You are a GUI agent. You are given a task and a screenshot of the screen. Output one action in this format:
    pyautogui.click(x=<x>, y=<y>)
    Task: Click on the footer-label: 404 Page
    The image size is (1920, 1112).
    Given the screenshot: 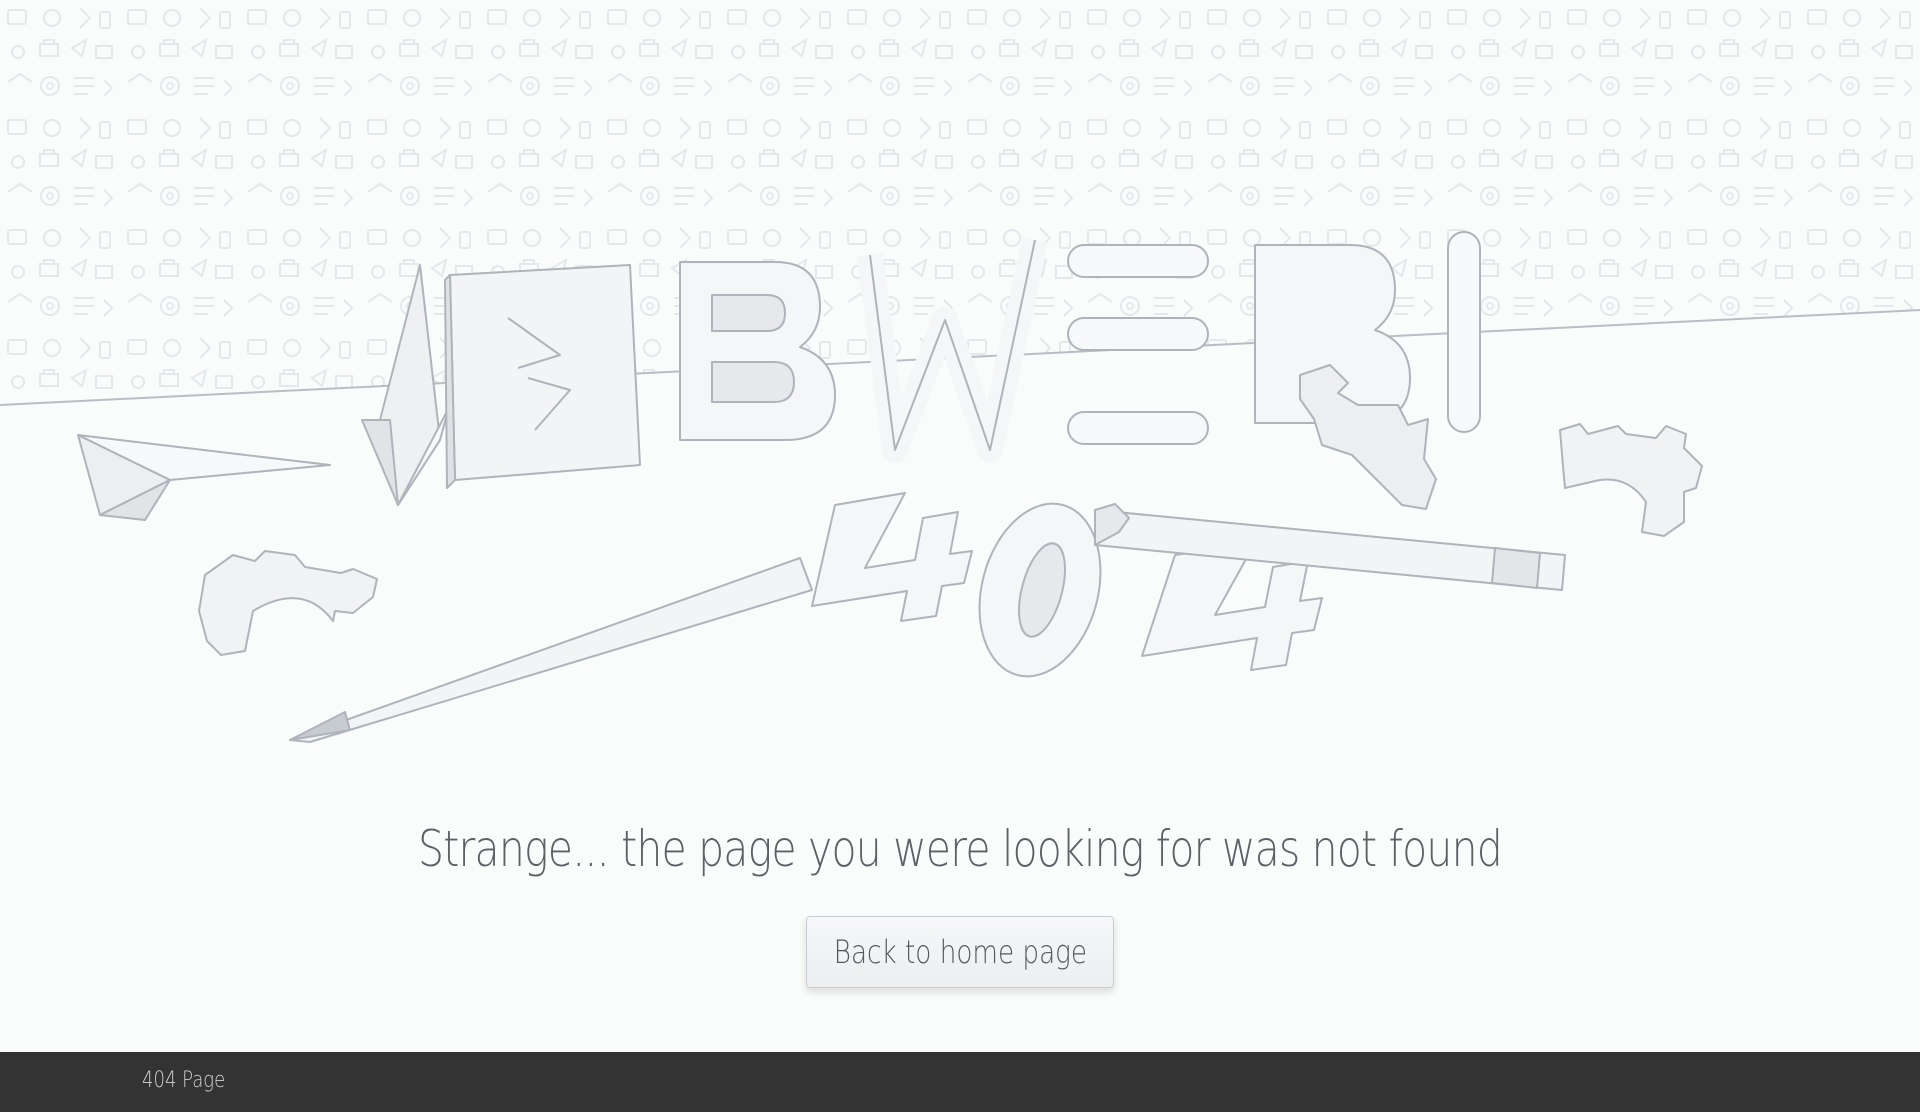 What is the action you would take?
    pyautogui.click(x=184, y=1080)
    